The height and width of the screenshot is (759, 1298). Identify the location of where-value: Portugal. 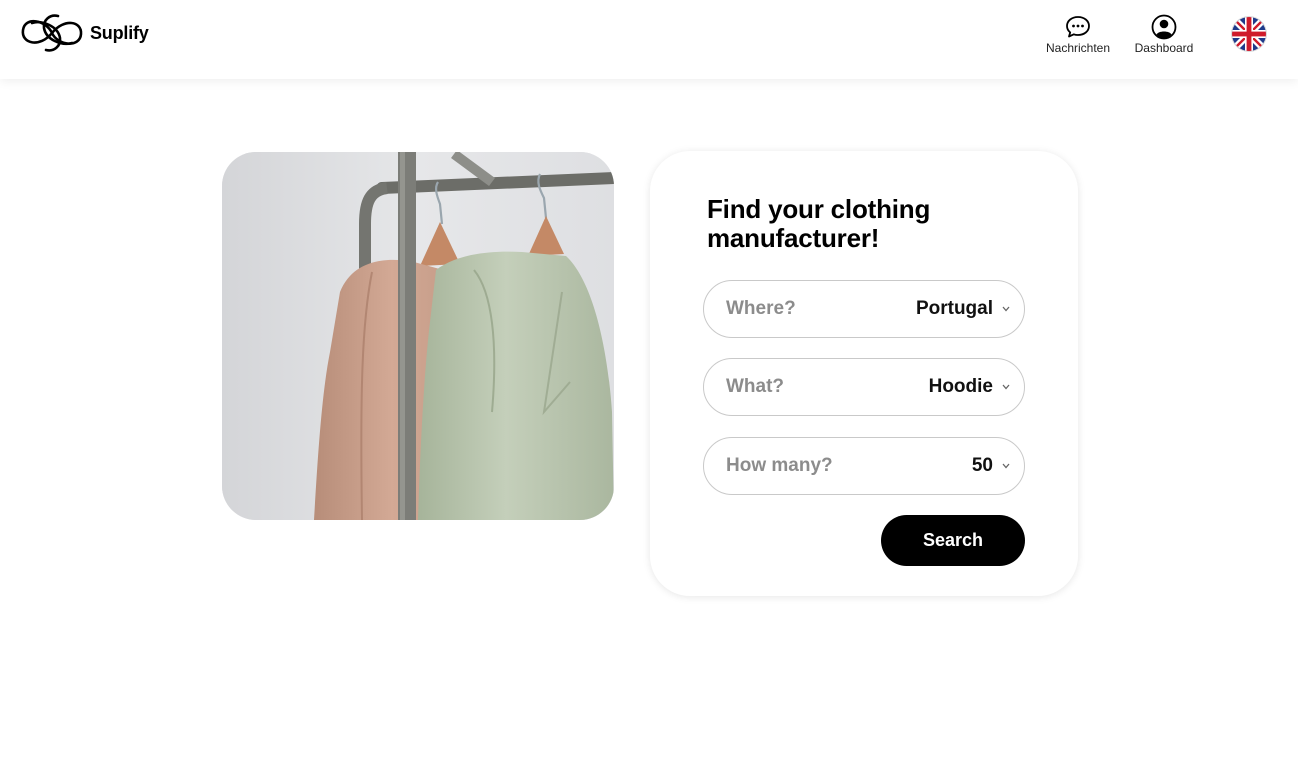
(954, 308).